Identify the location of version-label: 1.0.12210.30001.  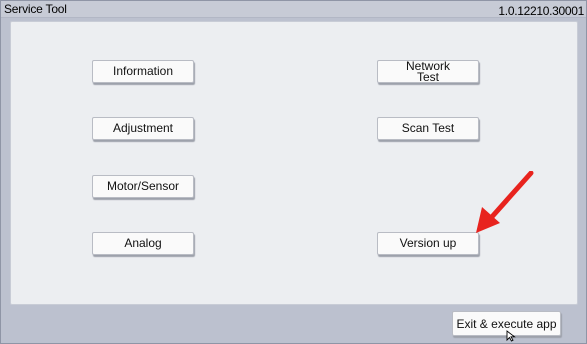
(541, 11).